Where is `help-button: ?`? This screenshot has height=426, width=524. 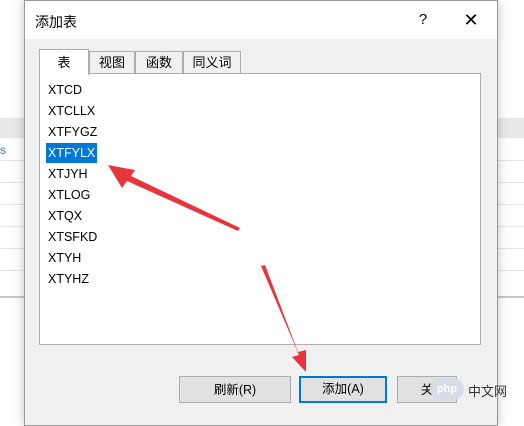
help-button: ? is located at coordinates (423, 20).